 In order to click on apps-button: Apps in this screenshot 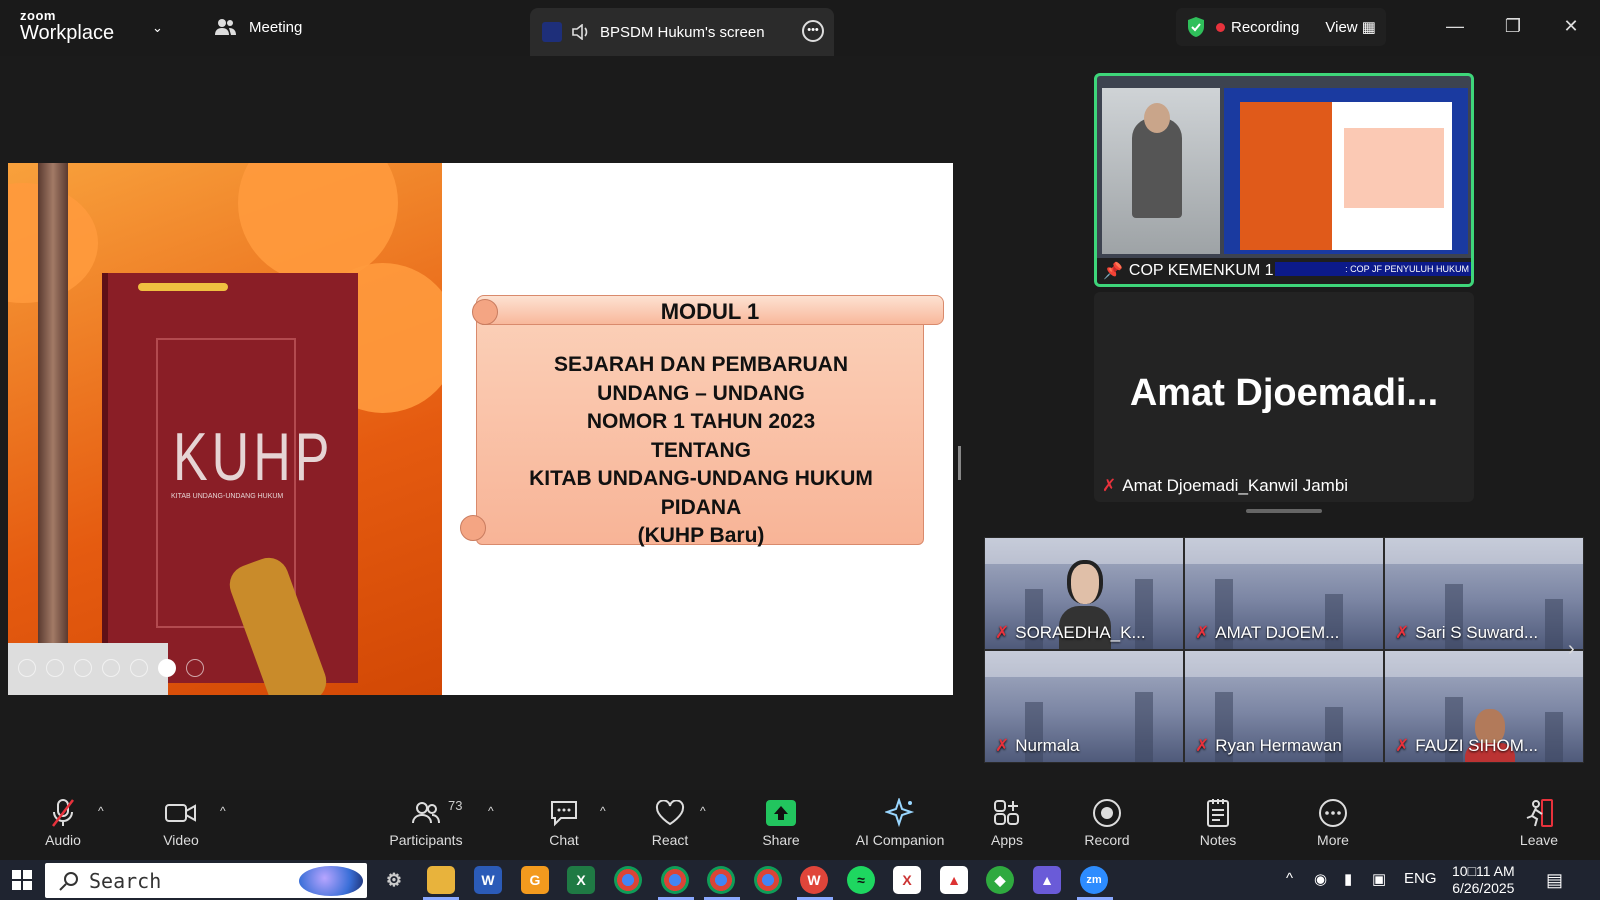, I will do `click(1007, 822)`.